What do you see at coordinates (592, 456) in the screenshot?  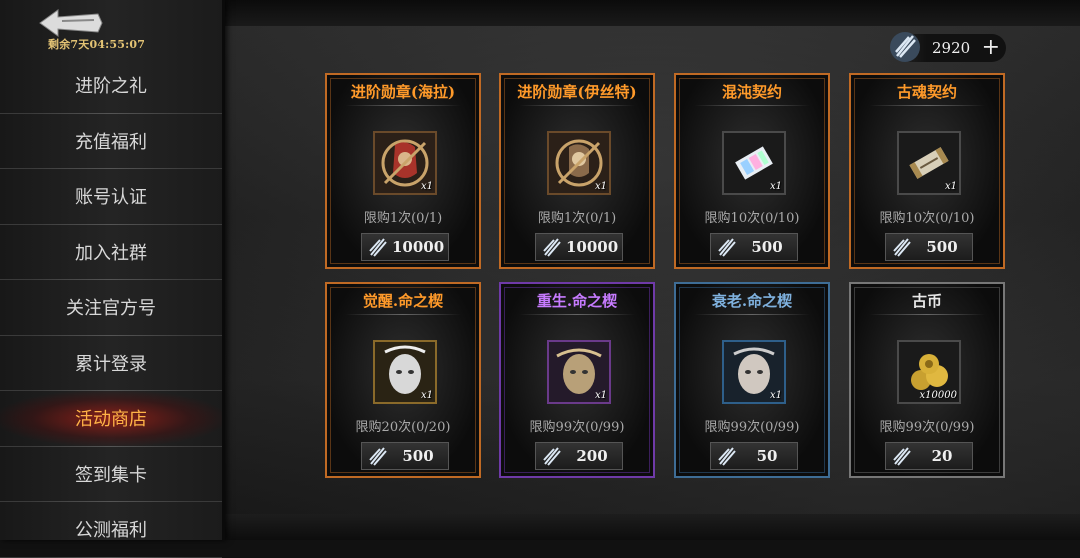 I see `item-price: 200` at bounding box center [592, 456].